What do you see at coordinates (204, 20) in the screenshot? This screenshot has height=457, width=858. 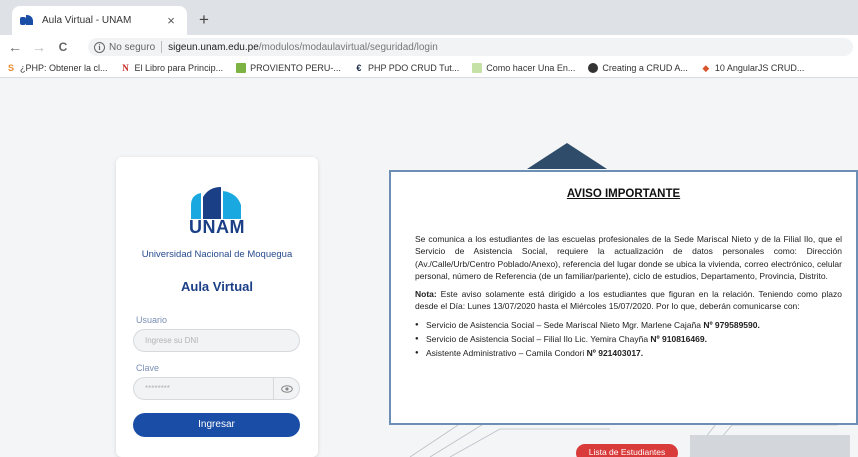 I see `new-tab-icon: +` at bounding box center [204, 20].